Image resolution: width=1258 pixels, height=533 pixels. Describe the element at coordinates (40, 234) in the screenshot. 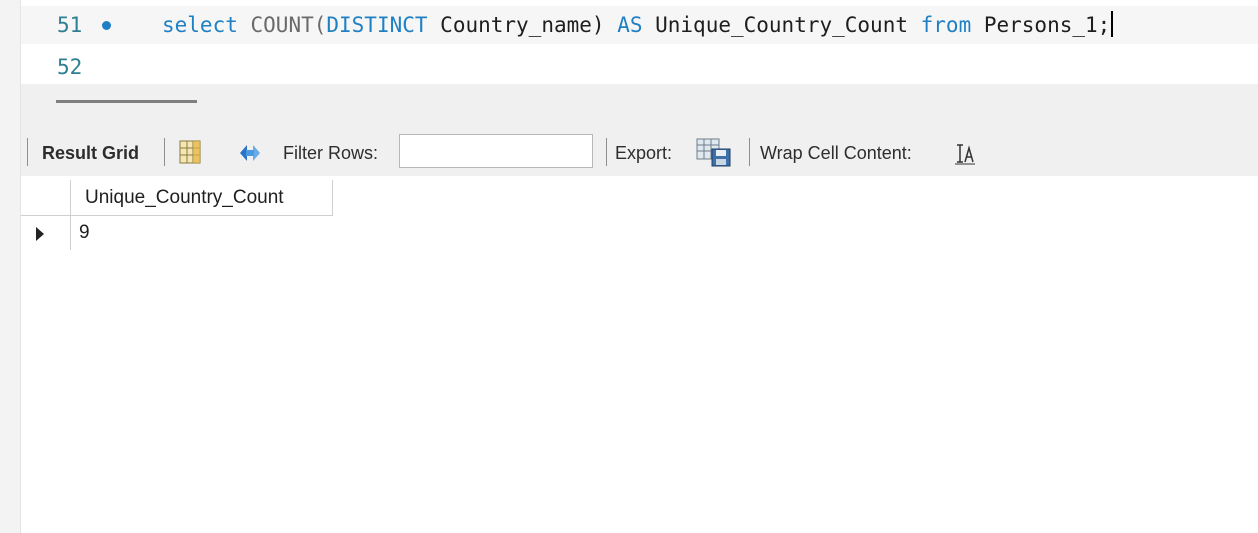

I see `current-row-arrow-icon` at that location.